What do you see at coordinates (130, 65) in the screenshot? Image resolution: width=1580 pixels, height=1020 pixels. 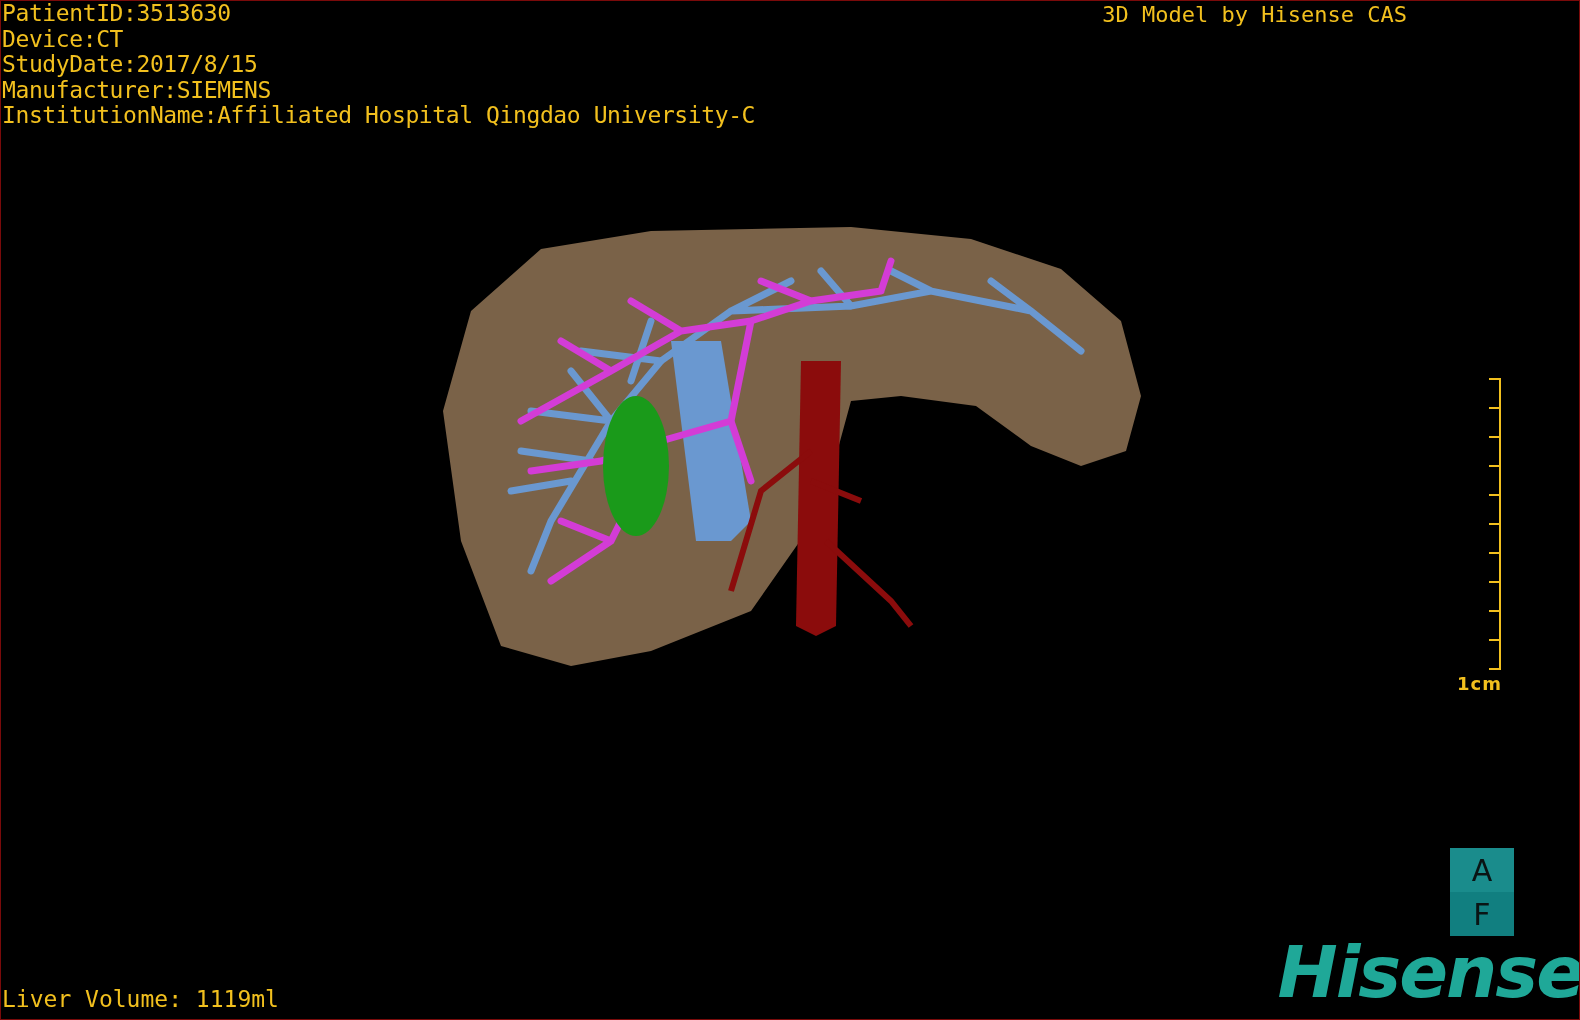 I see `patient-info-line: StudyDate:2017/8/15` at bounding box center [130, 65].